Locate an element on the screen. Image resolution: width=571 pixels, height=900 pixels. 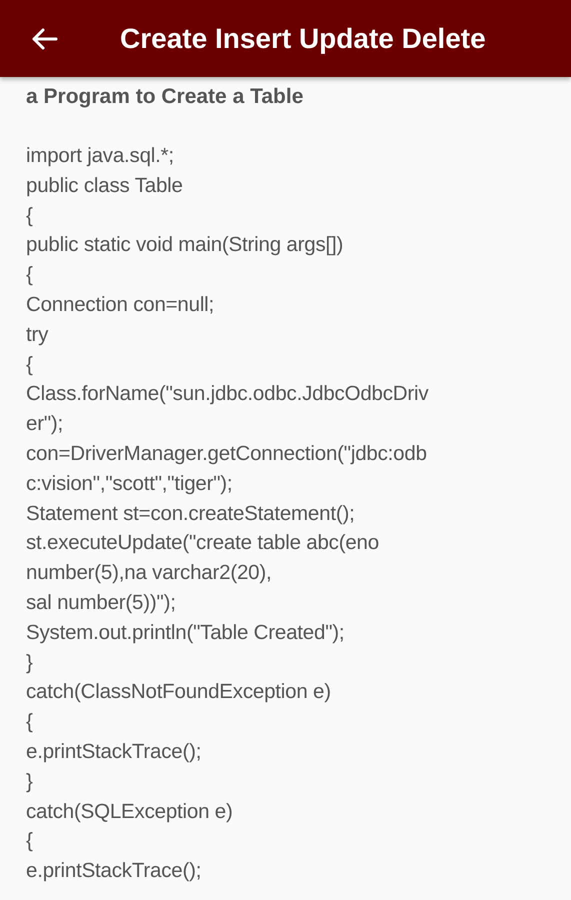
app-bar-title: Create Insert Update Delete is located at coordinates (303, 39).